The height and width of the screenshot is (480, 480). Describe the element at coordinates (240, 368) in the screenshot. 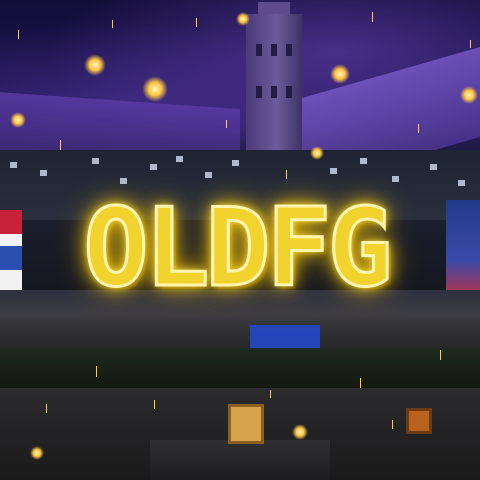

I see `hedge-row` at that location.